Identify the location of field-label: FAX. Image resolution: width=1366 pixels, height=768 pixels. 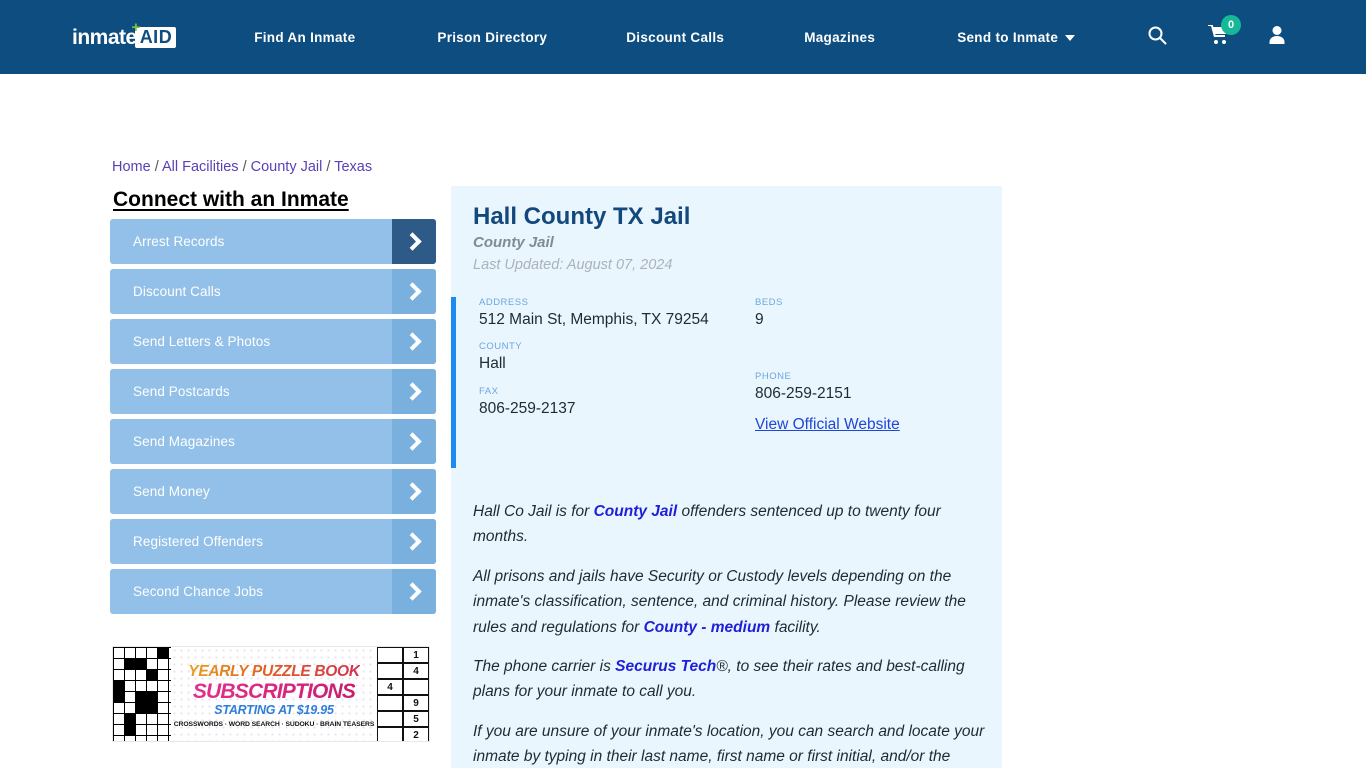
(489, 391).